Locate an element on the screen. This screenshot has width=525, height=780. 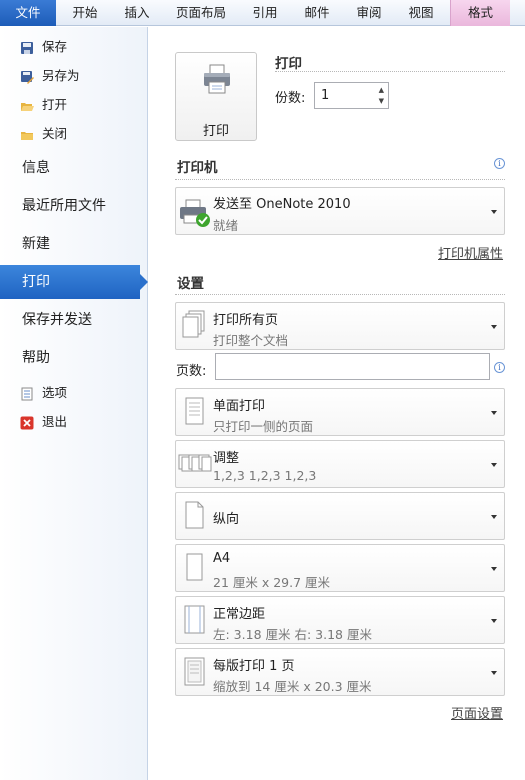
sidebar-item-label: 关闭 is located at coordinates (55, 133).